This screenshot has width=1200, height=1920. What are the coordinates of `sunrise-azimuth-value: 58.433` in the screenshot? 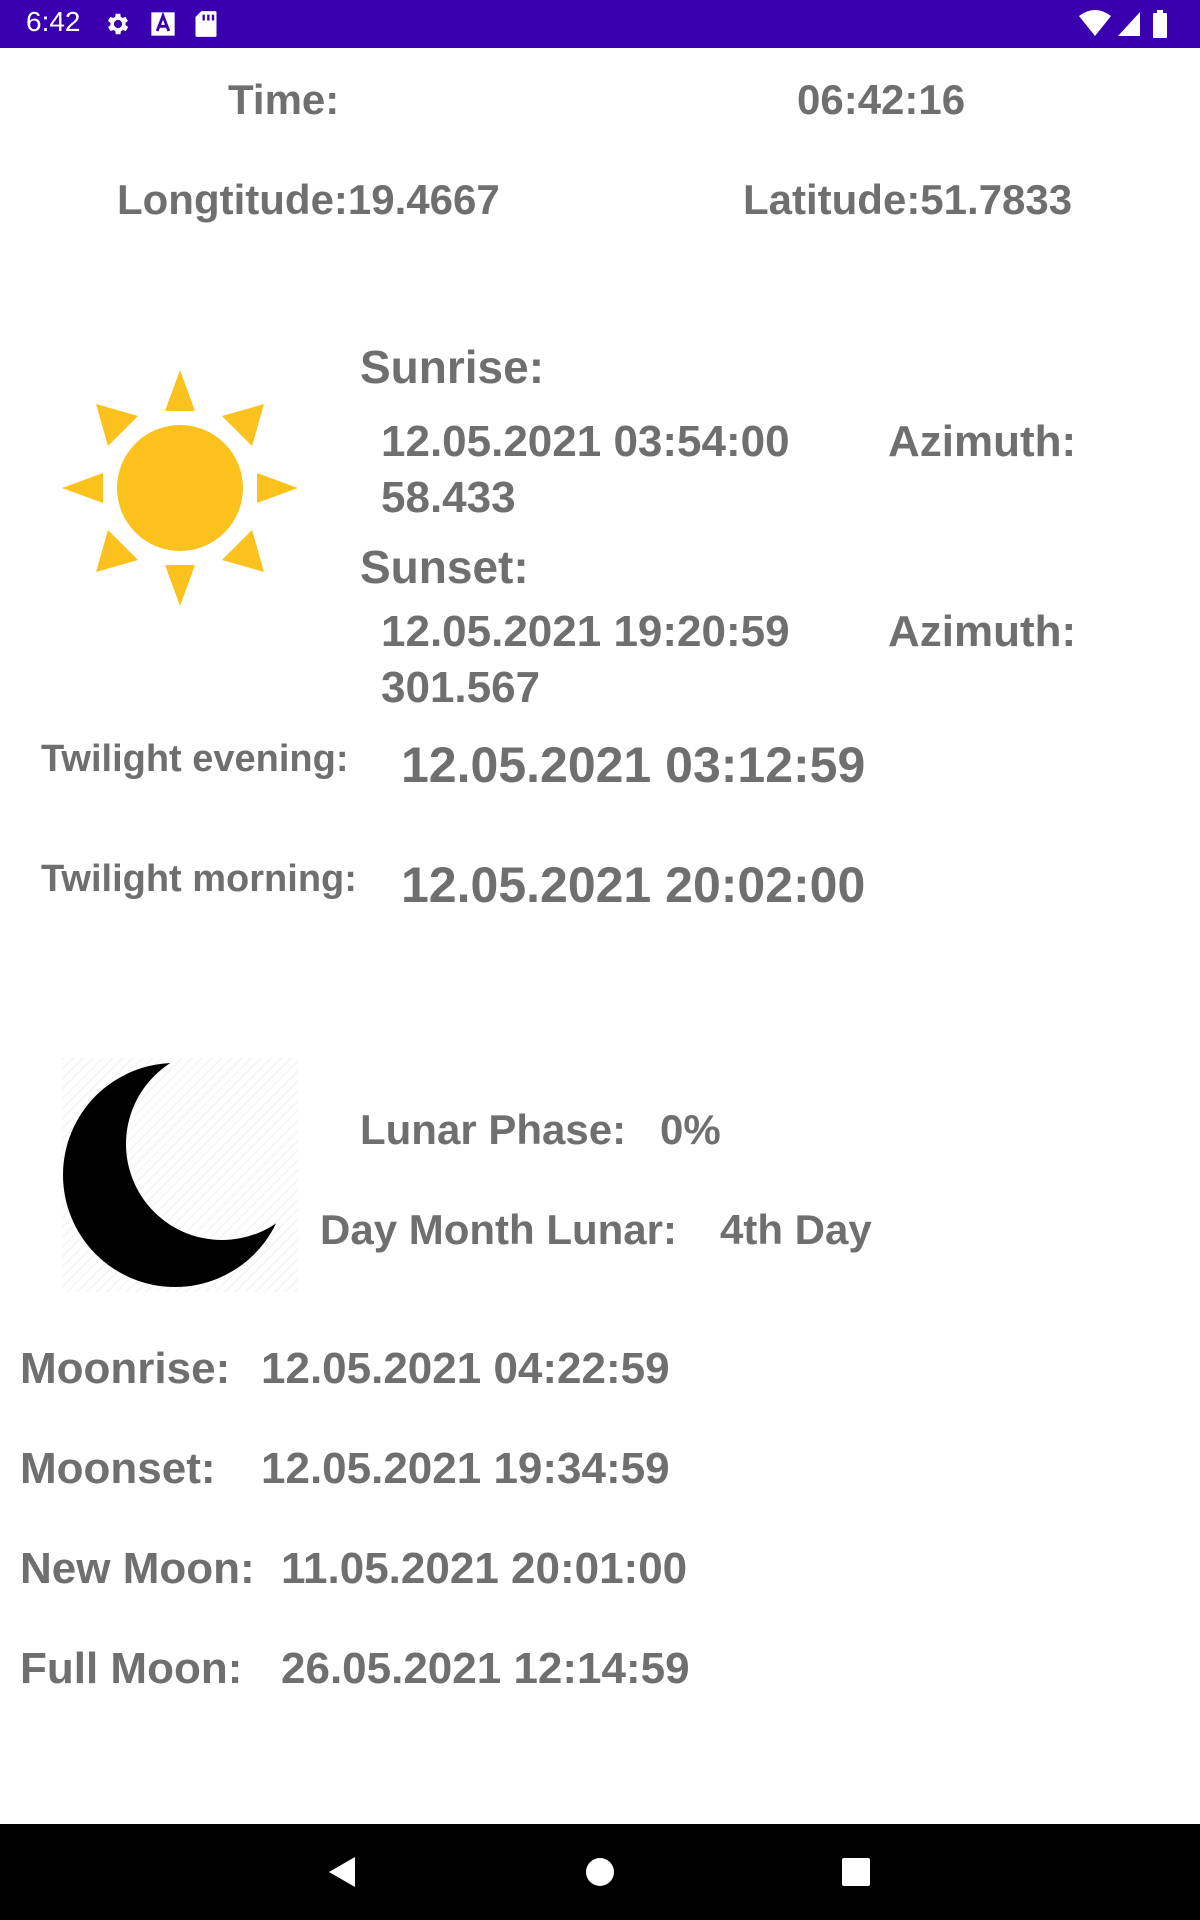 It's located at (448, 497).